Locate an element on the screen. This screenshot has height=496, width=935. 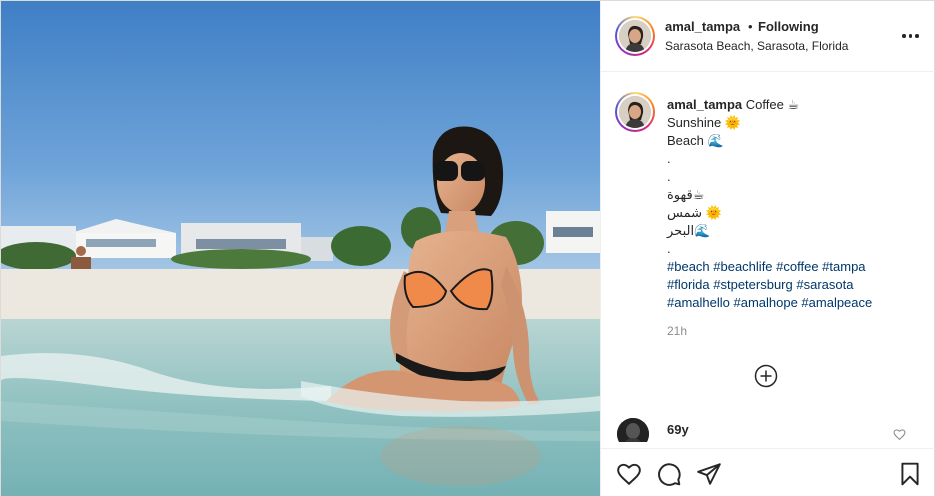
heart-icon is located at coordinates (629, 474).